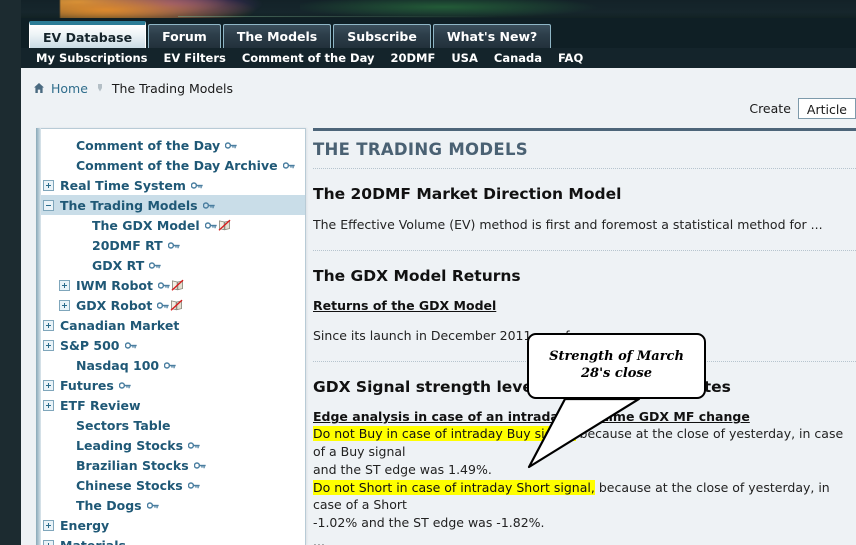 This screenshot has width=856, height=545. I want to click on sidebar-item-label: Chinese Stocks, so click(129, 485).